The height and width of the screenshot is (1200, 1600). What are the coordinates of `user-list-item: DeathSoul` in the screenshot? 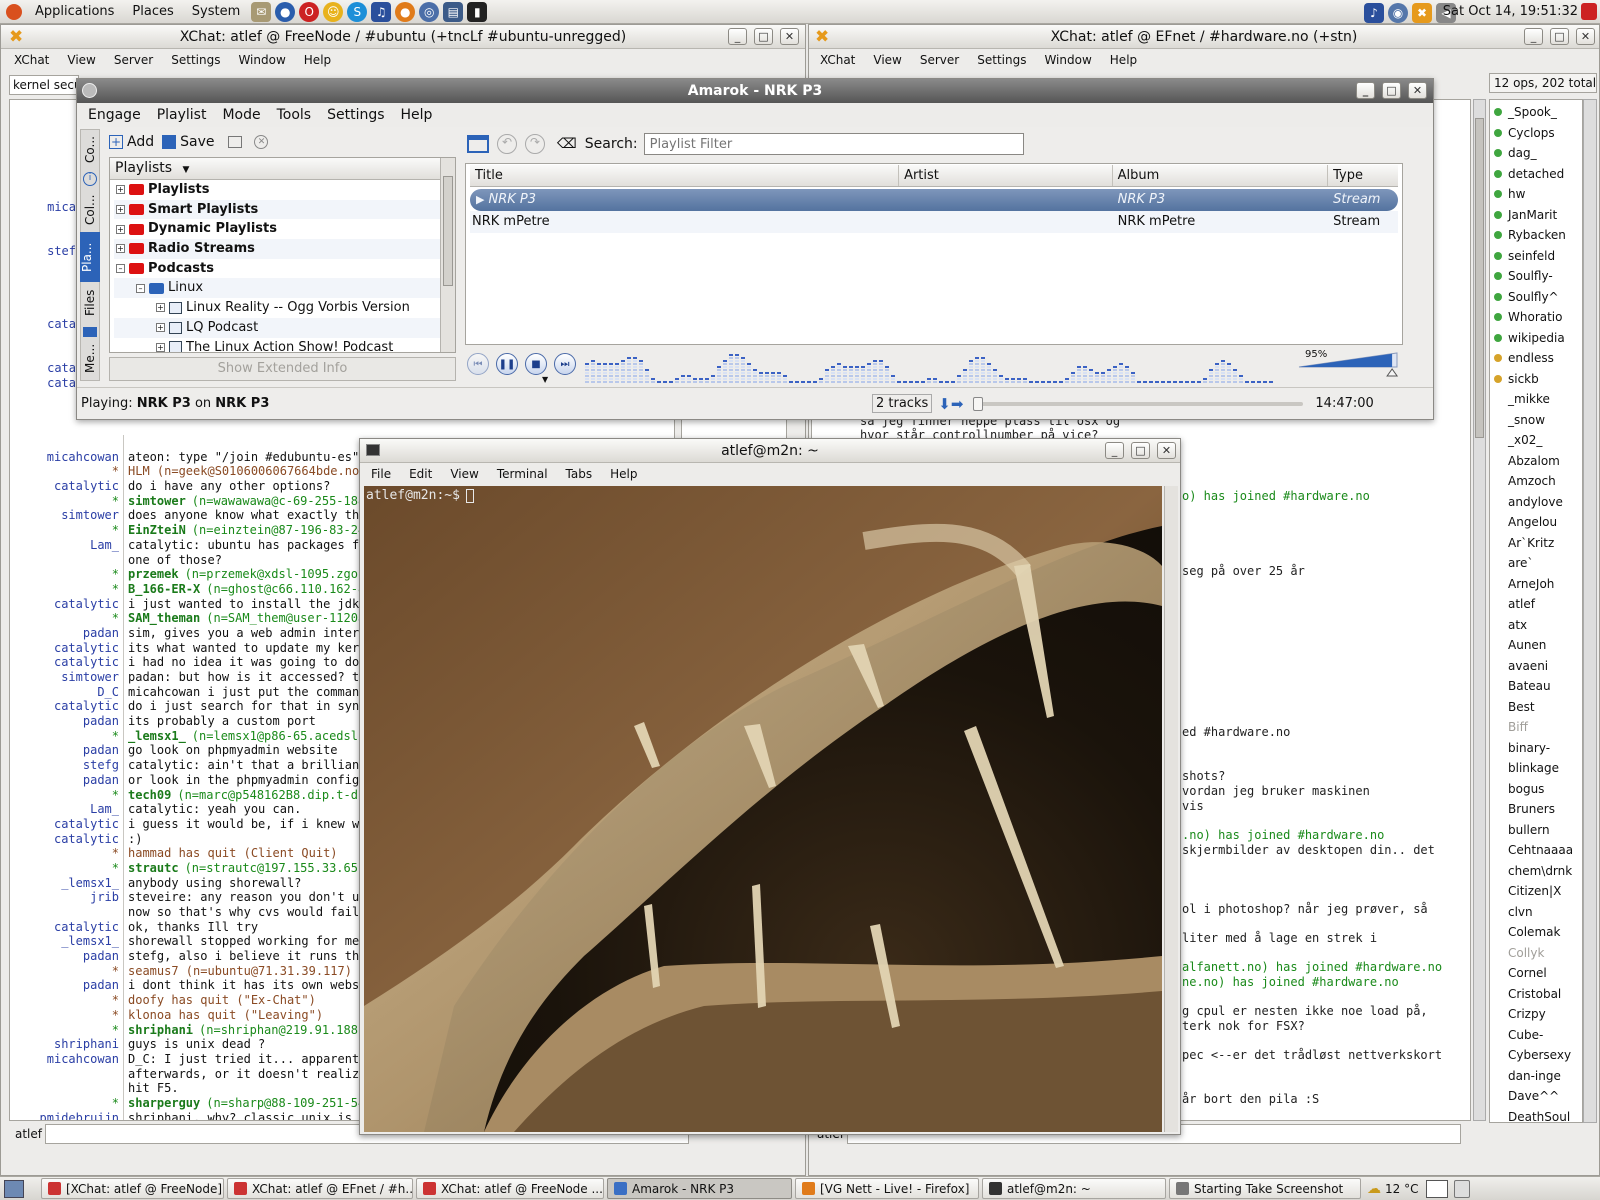 It's located at (1536, 1115).